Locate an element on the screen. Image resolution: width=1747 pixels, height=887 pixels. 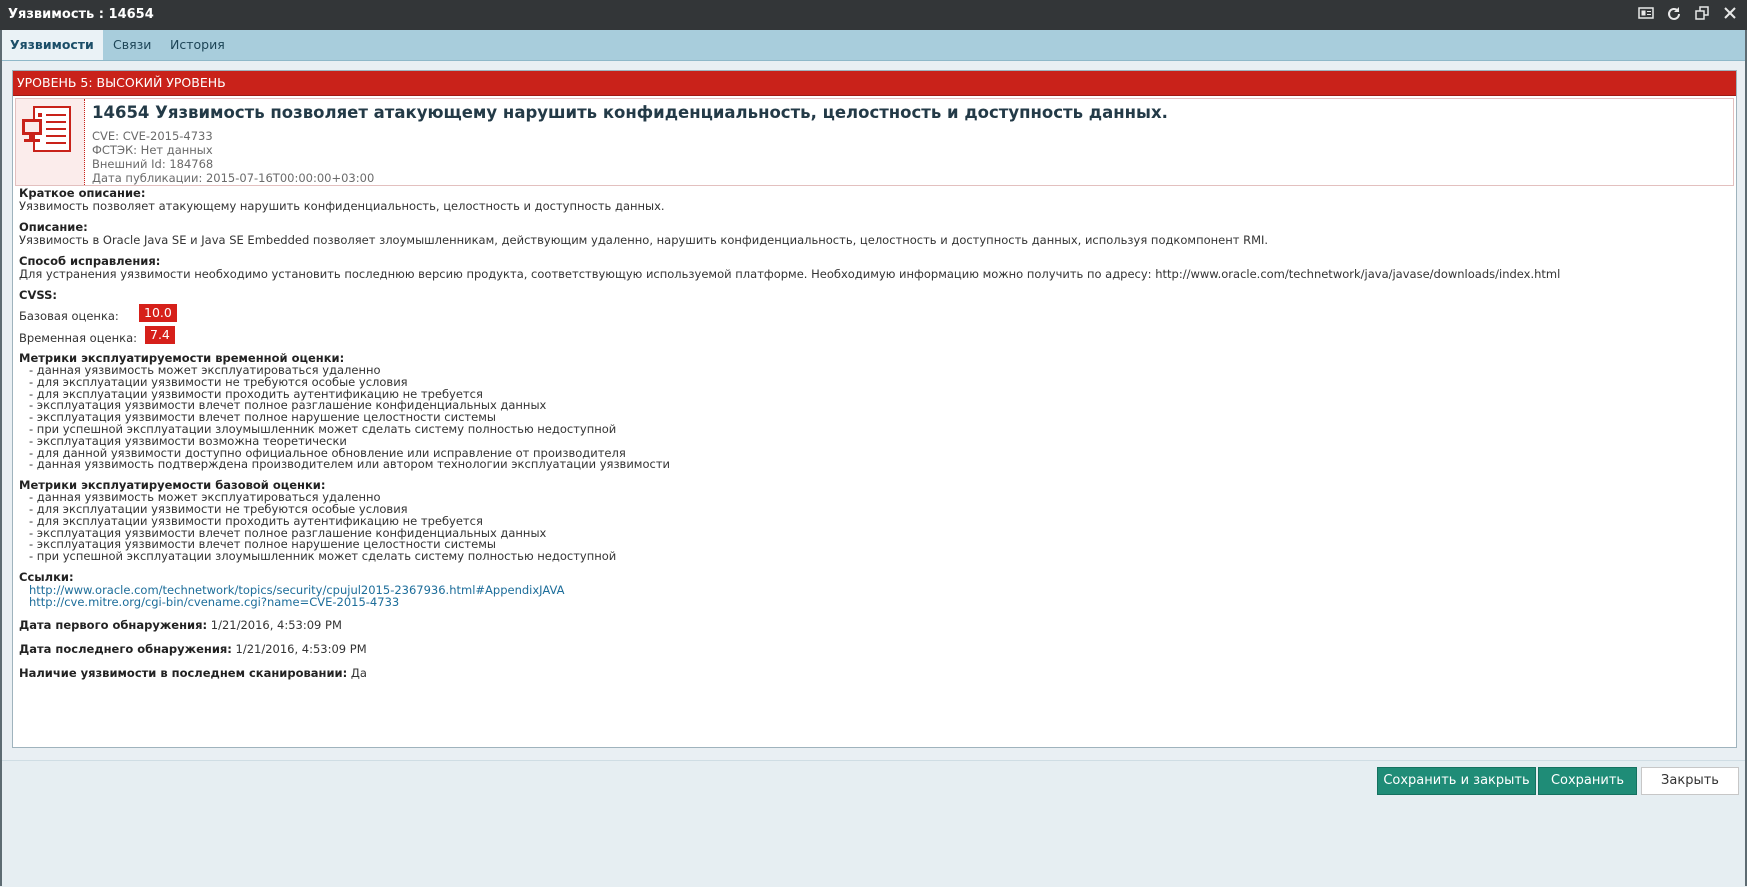
dialog-footer: Сохранить и закрыть Сохранить Закрыть is located at coordinates (873, 823).